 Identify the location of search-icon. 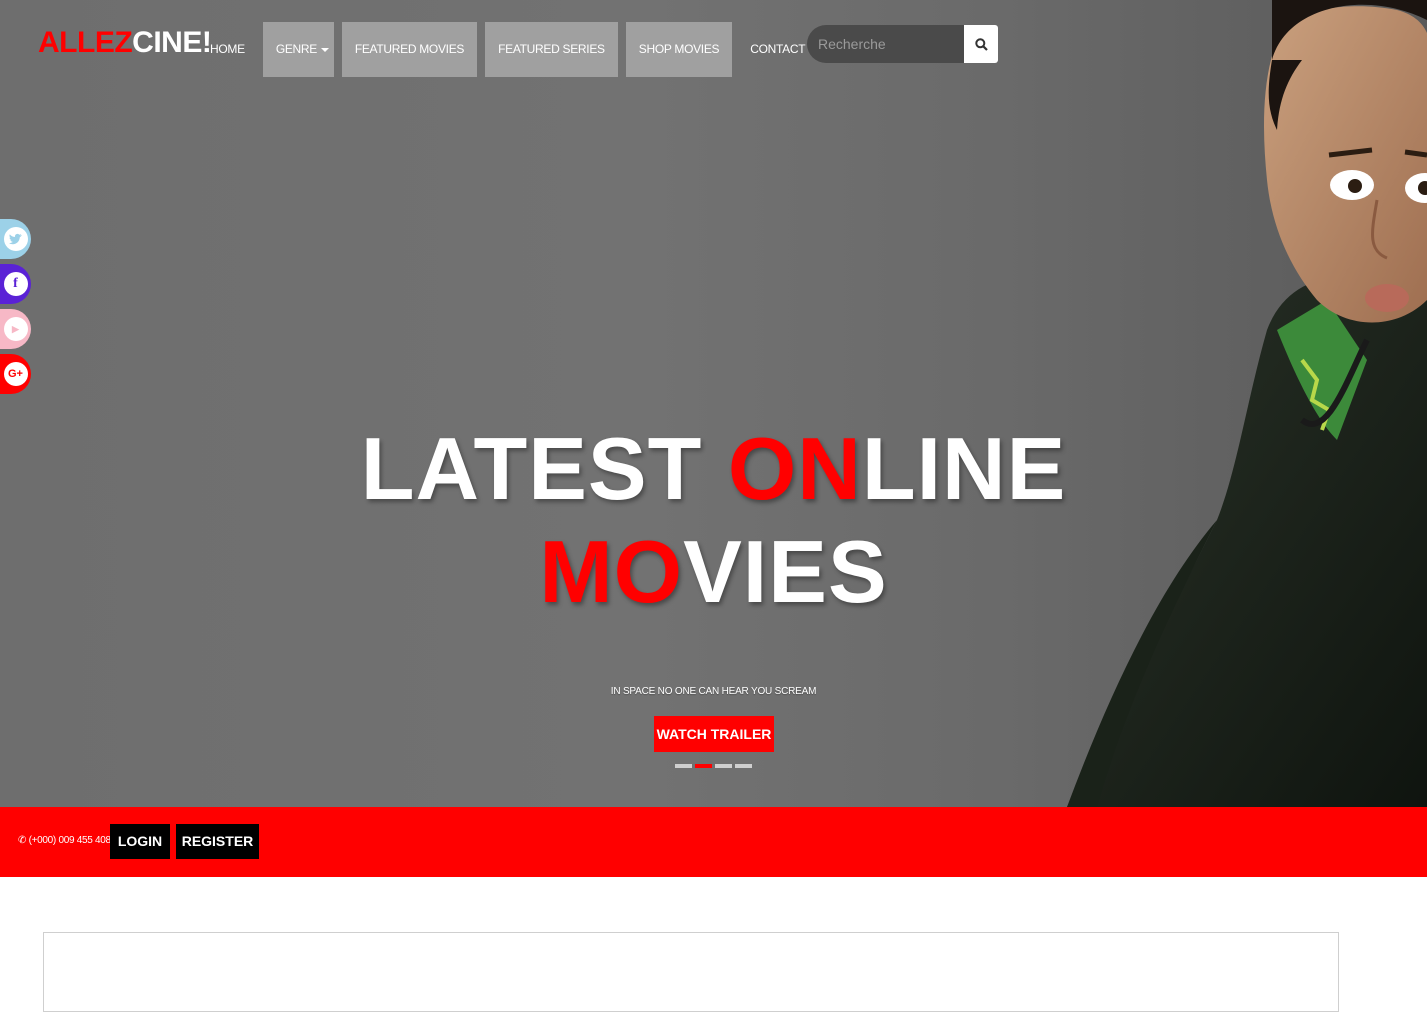
(981, 44).